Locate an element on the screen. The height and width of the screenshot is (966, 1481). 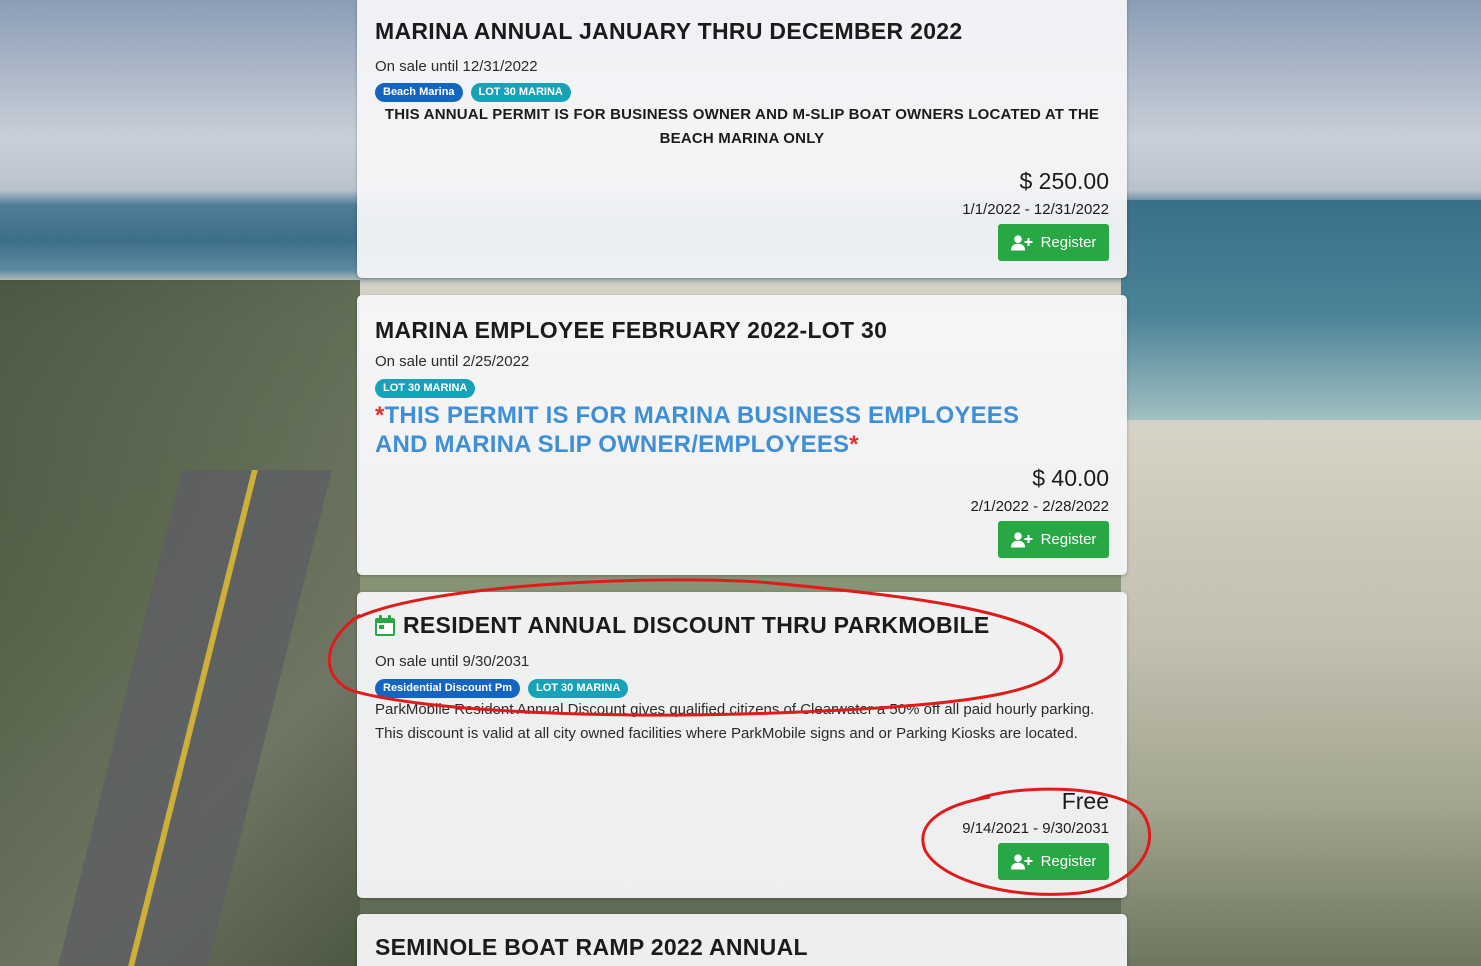
permit-title: MARINA EMPLOYEE FEBRUARY 2022-LOT 30 is located at coordinates (631, 330).